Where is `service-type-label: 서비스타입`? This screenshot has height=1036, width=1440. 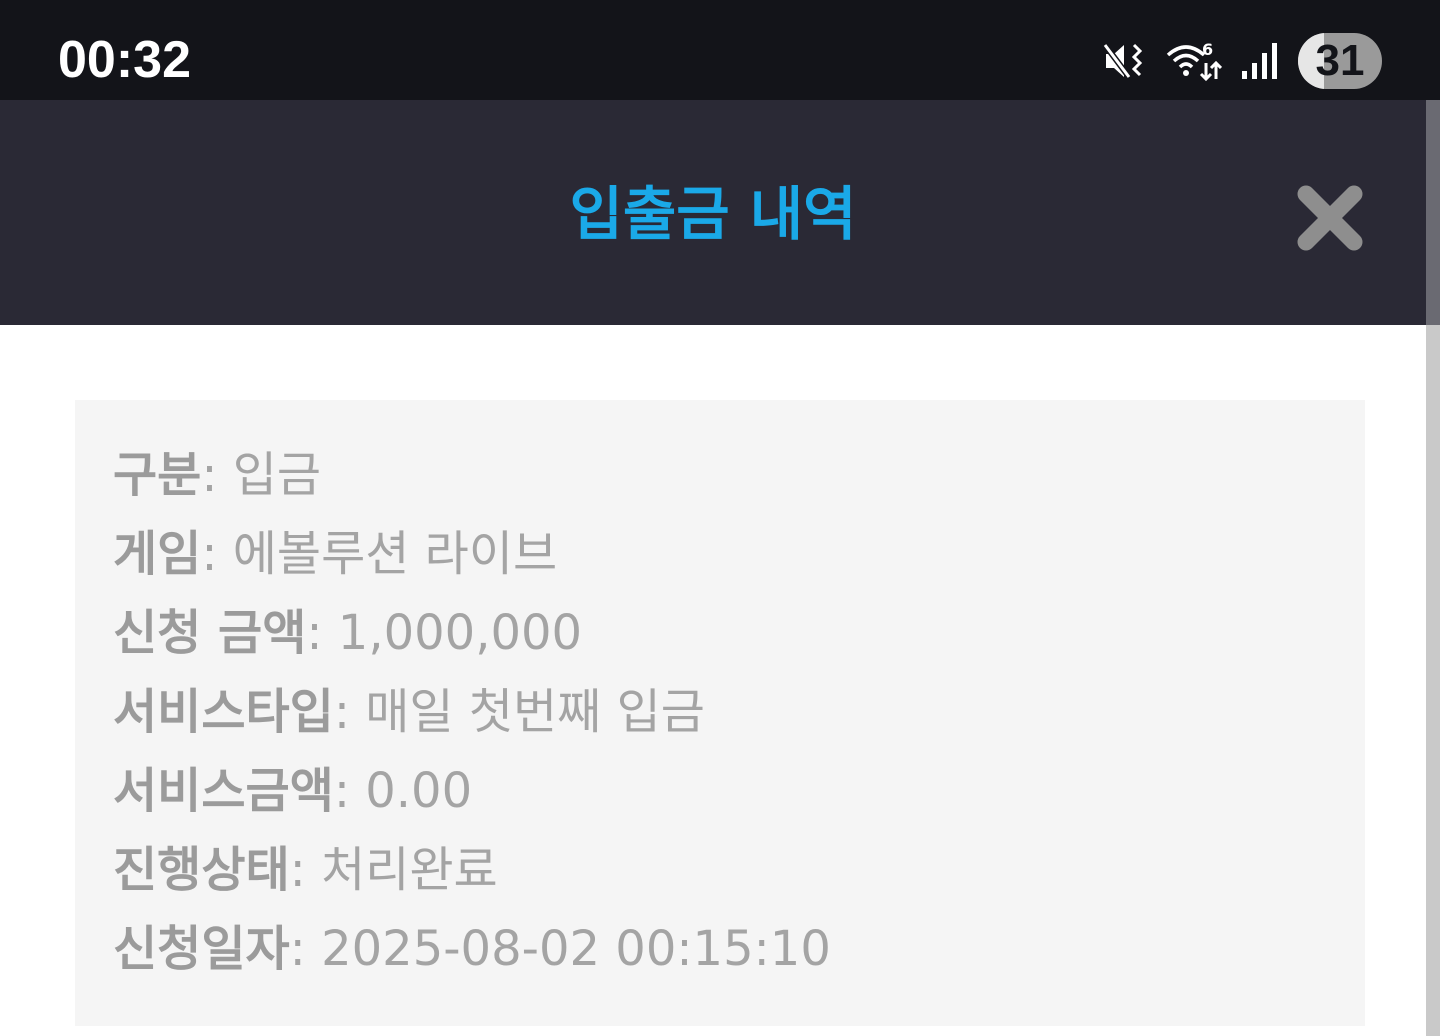 service-type-label: 서비스타입 is located at coordinates (223, 712).